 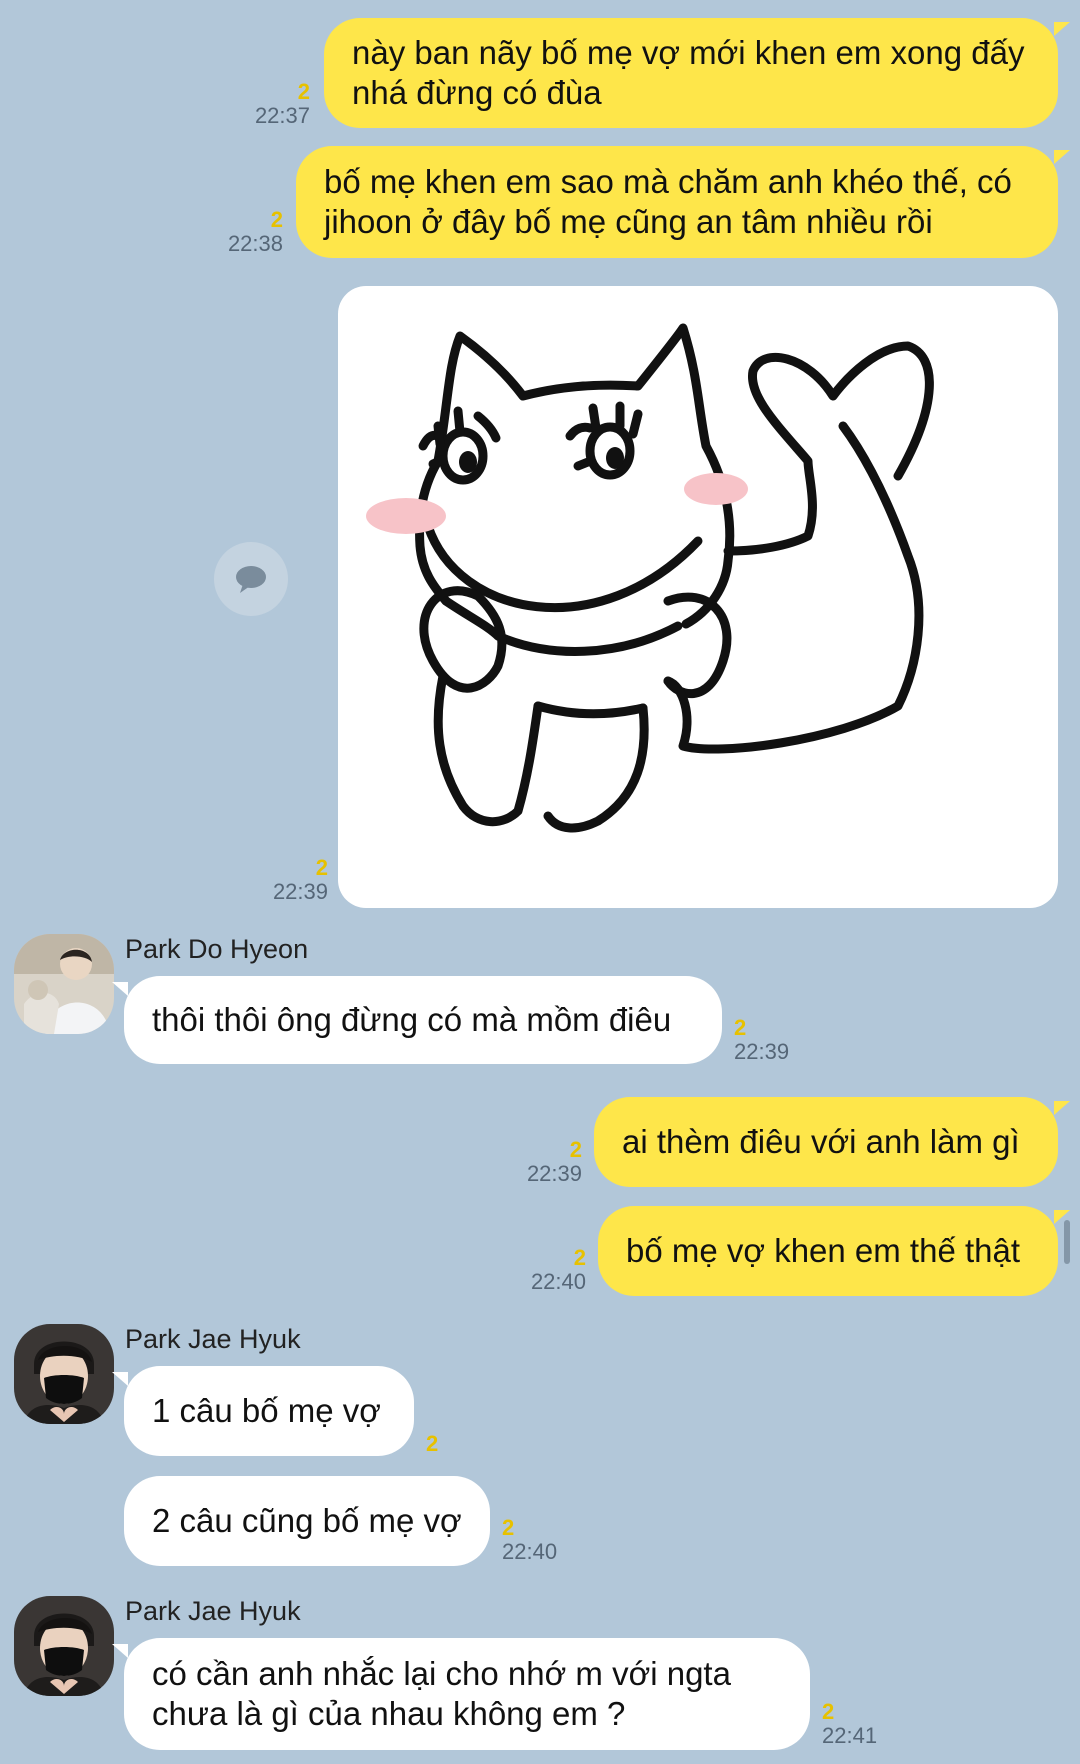 What do you see at coordinates (217, 949) in the screenshot?
I see `sender-name: Park Do Hyeon` at bounding box center [217, 949].